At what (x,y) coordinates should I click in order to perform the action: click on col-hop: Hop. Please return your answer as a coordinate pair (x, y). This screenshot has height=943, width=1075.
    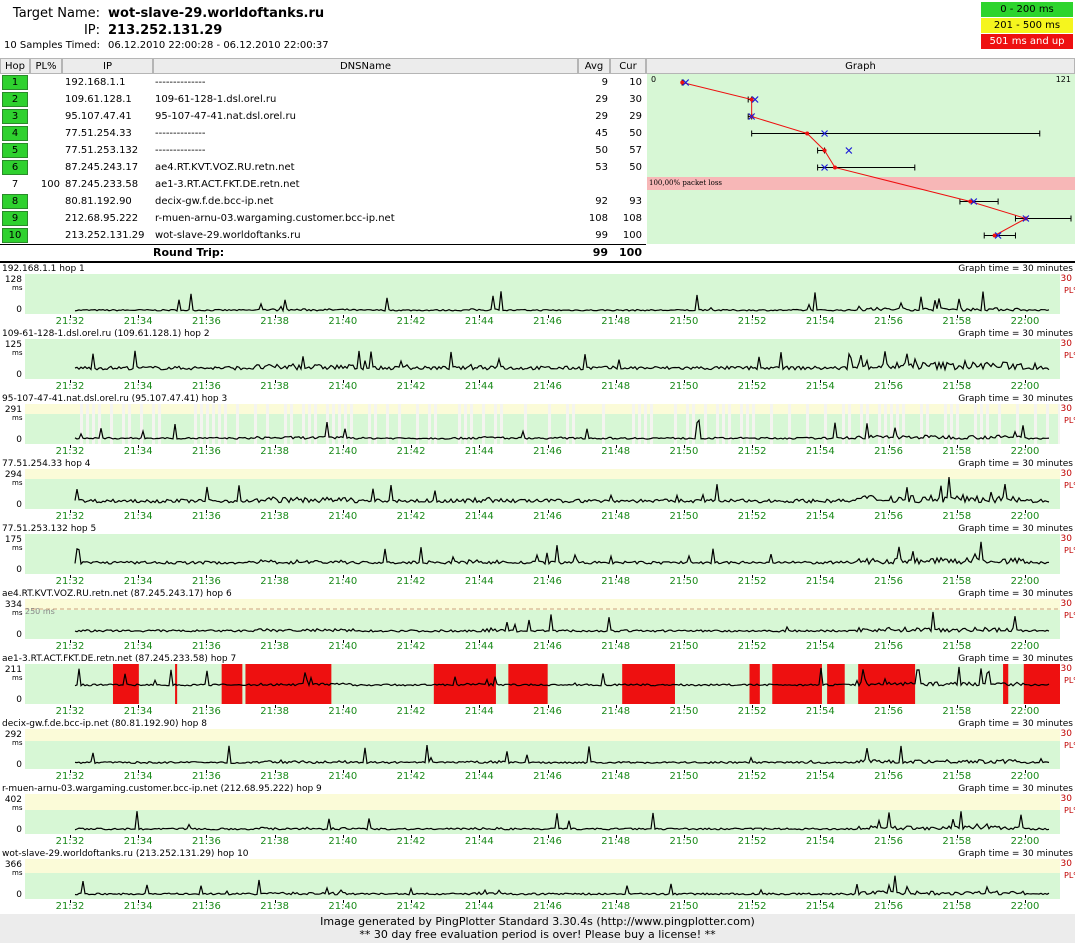
    Looking at the image, I should click on (15, 66).